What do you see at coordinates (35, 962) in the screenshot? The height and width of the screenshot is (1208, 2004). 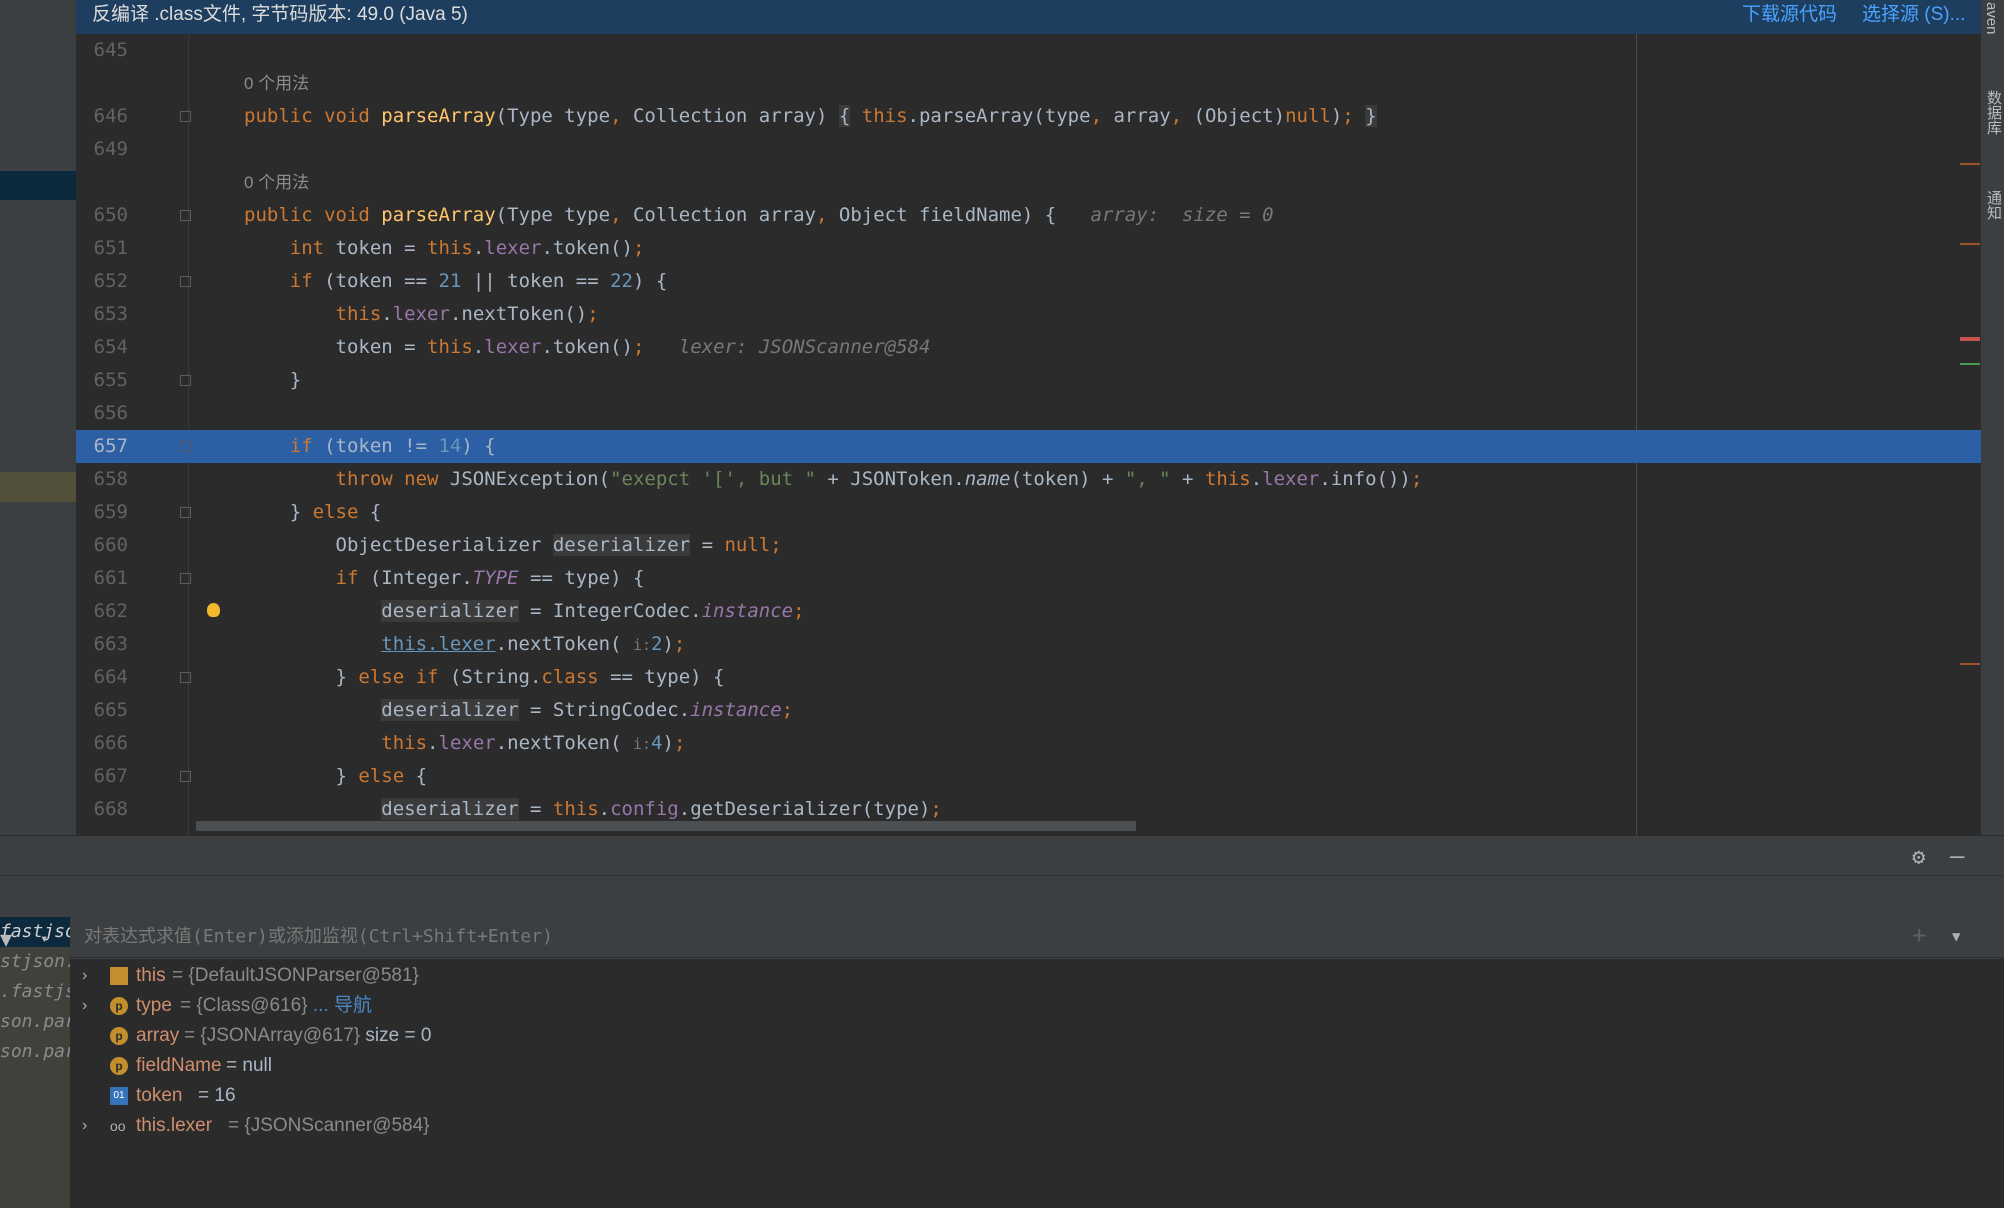 I see `frame-item: stjson.se` at bounding box center [35, 962].